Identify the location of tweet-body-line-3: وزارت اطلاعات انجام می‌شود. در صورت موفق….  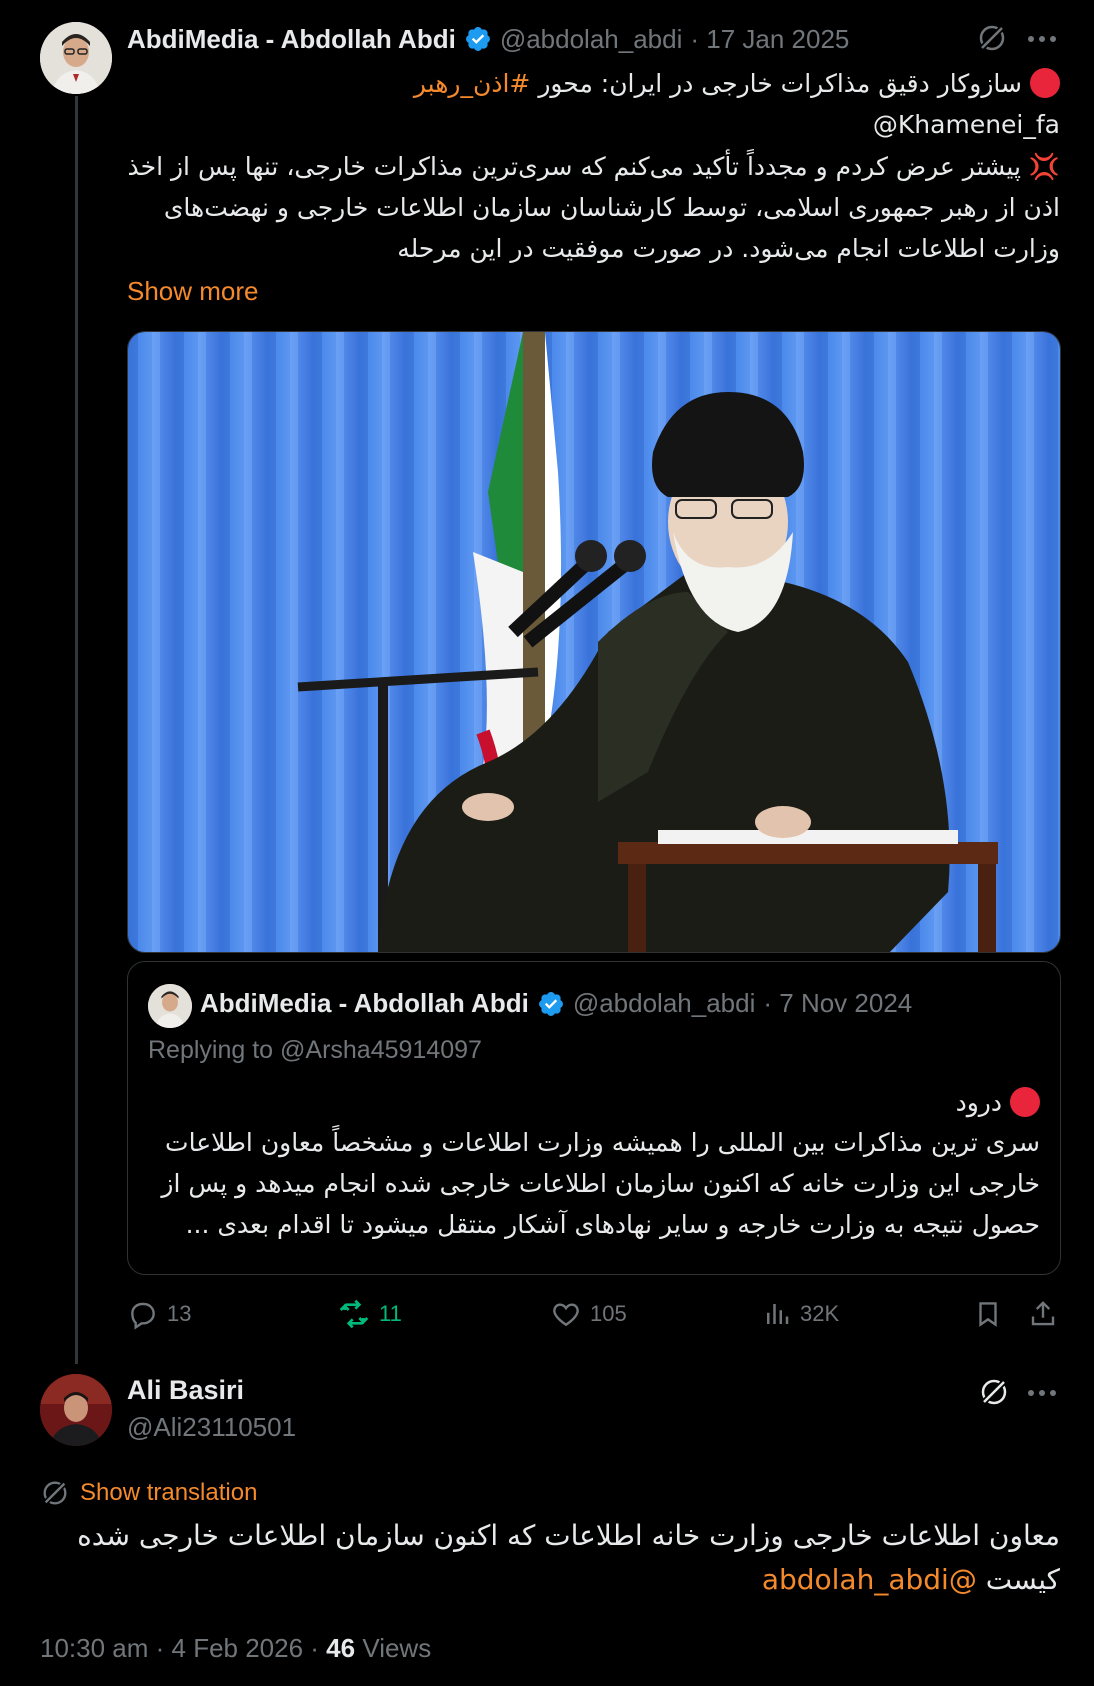
(728, 248).